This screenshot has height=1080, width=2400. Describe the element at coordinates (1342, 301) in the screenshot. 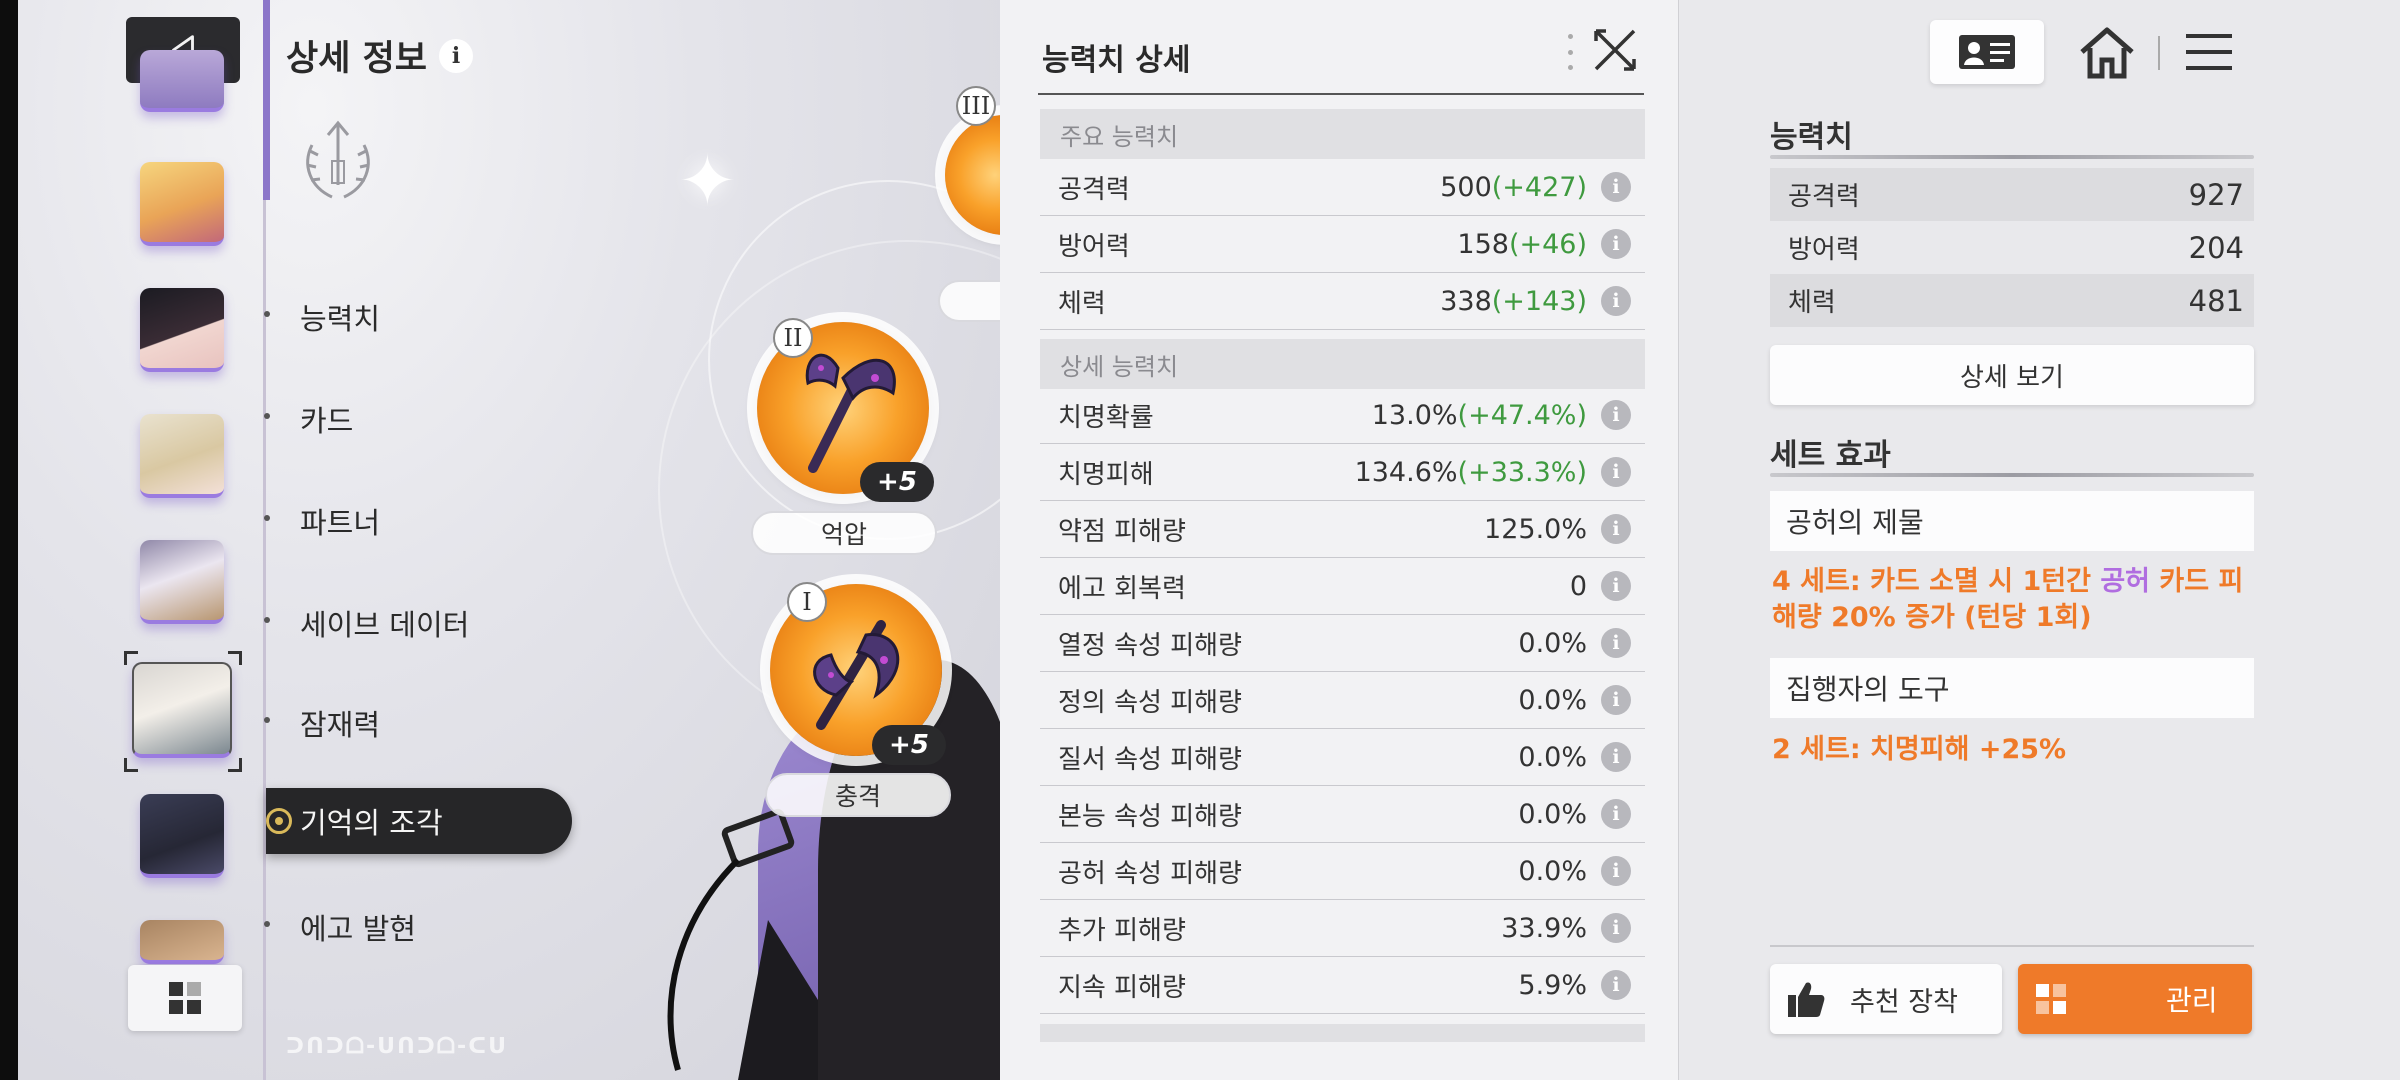

I see `stat-row: 체력 338 (+143) i` at that location.